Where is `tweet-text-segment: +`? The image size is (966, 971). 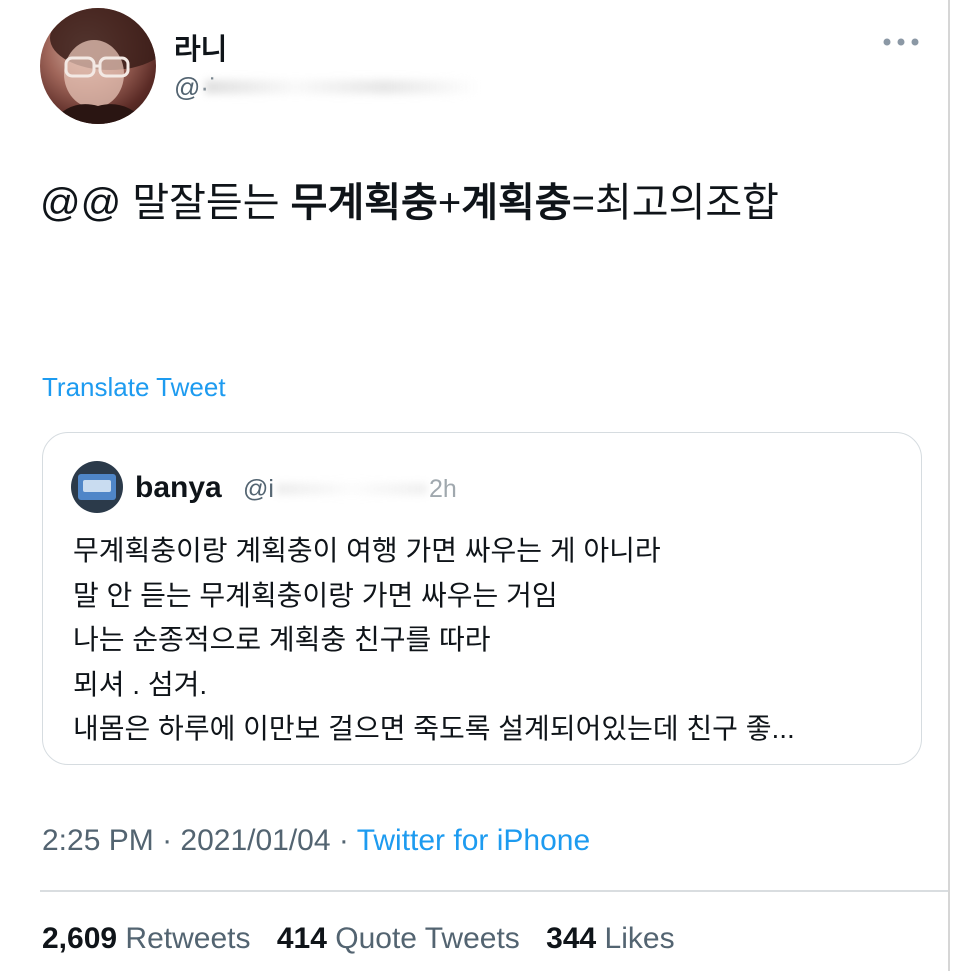
tweet-text-segment: + is located at coordinates (449, 203).